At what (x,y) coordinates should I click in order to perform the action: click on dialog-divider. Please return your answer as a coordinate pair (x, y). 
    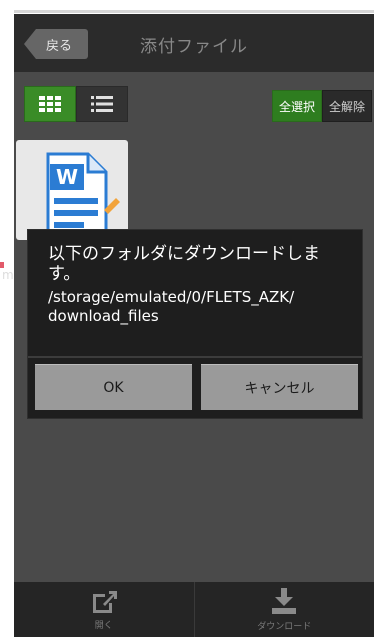
    Looking at the image, I should click on (195, 357).